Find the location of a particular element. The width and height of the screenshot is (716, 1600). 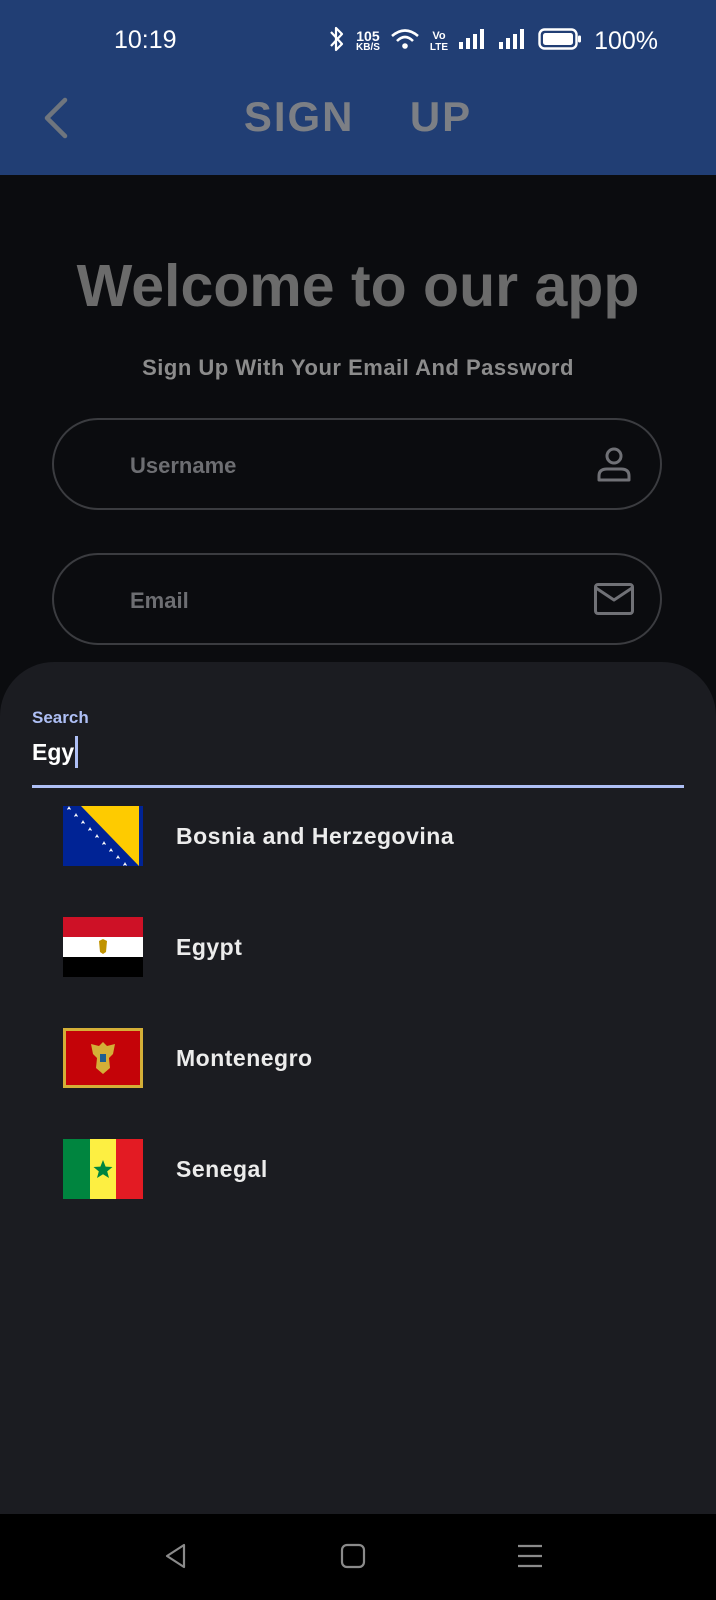

network-speed-unit: KB/S is located at coordinates (368, 47).